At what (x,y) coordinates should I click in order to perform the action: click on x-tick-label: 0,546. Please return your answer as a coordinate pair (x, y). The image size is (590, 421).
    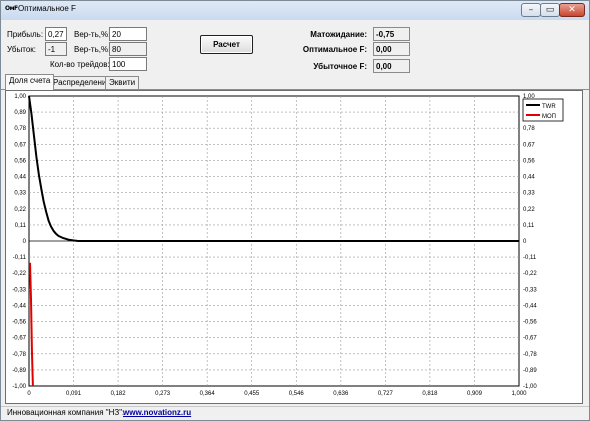
    Looking at the image, I should click on (297, 394).